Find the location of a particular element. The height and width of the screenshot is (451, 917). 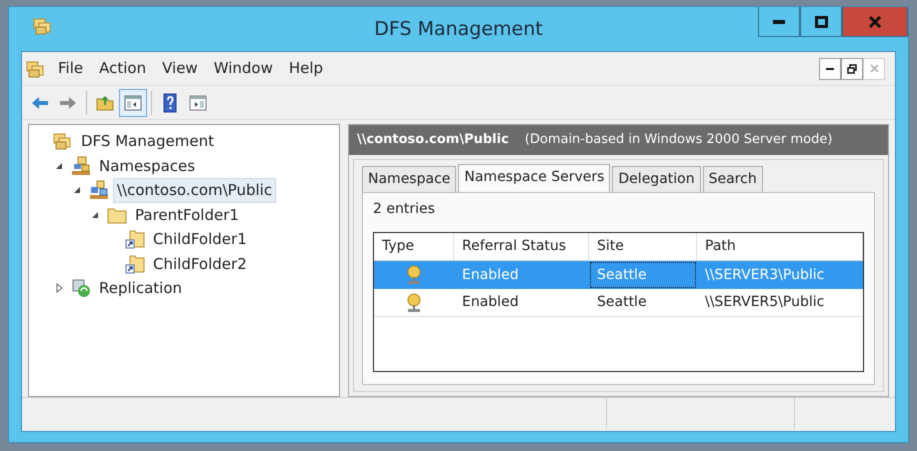

column-header: Site is located at coordinates (643, 246).